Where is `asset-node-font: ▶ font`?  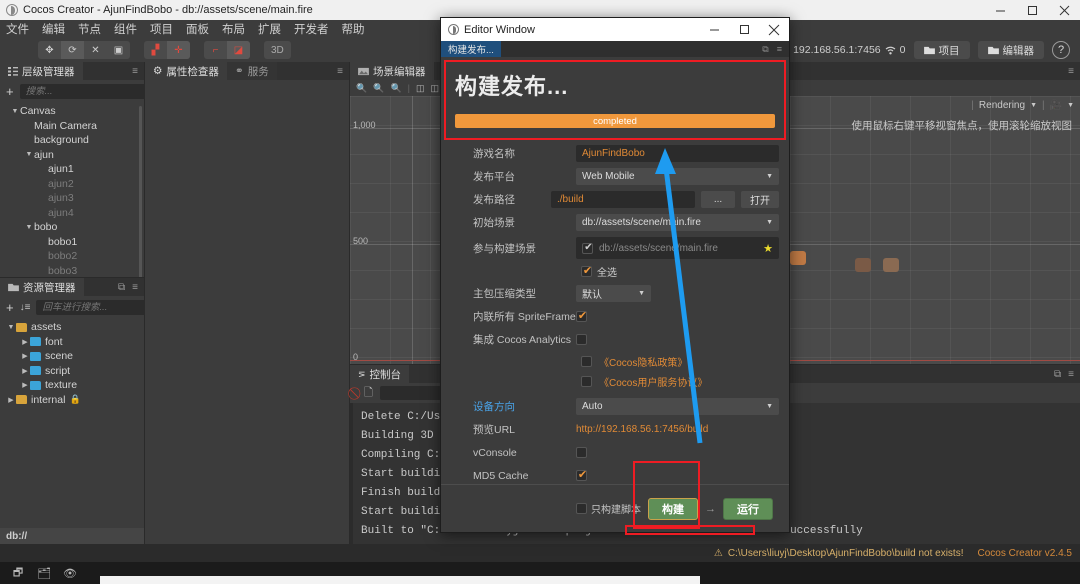 asset-node-font: ▶ font is located at coordinates (72, 342).